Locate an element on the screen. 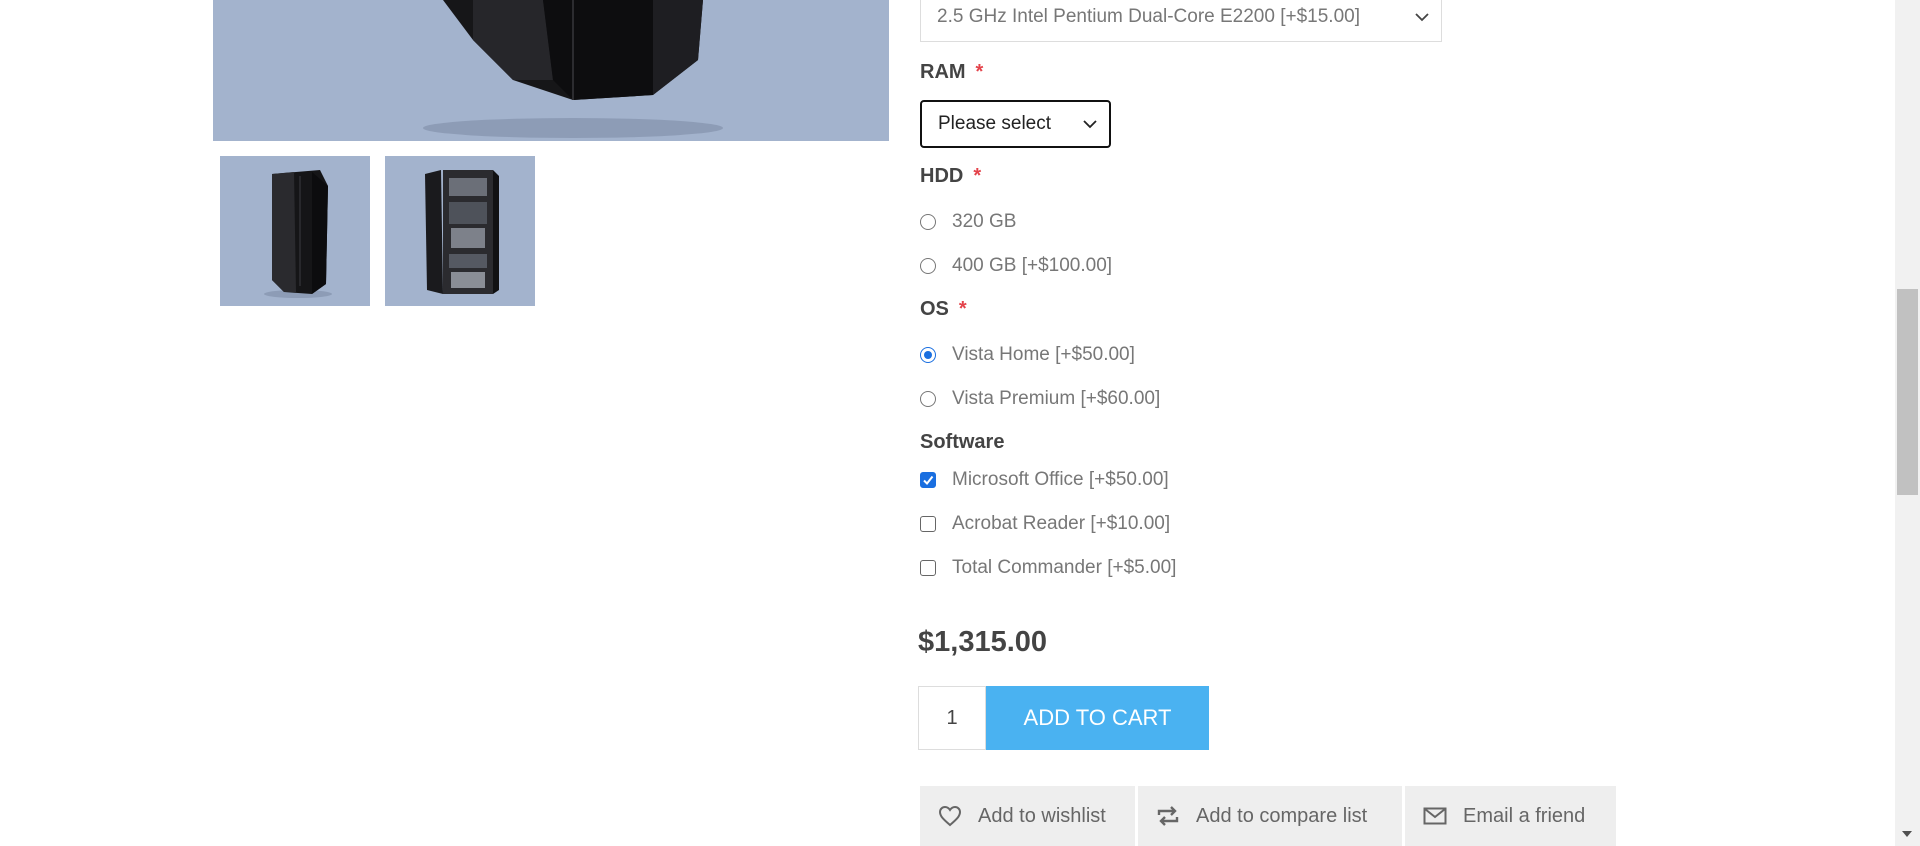 Image resolution: width=1920 pixels, height=846 pixels. ram-select: Please select is located at coordinates (1015, 124).